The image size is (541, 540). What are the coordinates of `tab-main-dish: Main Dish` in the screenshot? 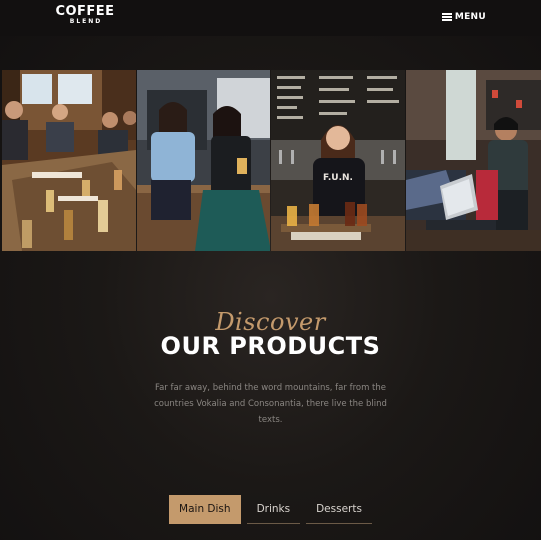 It's located at (205, 509).